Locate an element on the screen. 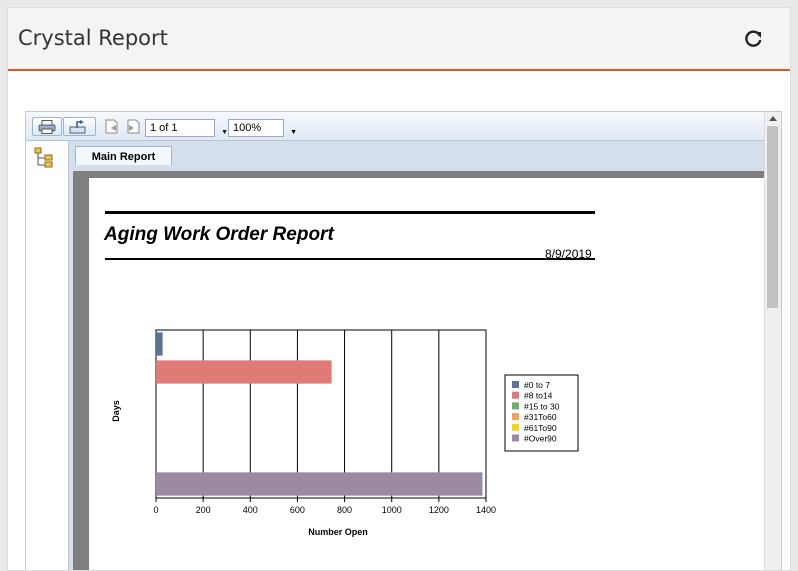 Image resolution: width=798 pixels, height=571 pixels. x-tick-label: 800 is located at coordinates (344, 510).